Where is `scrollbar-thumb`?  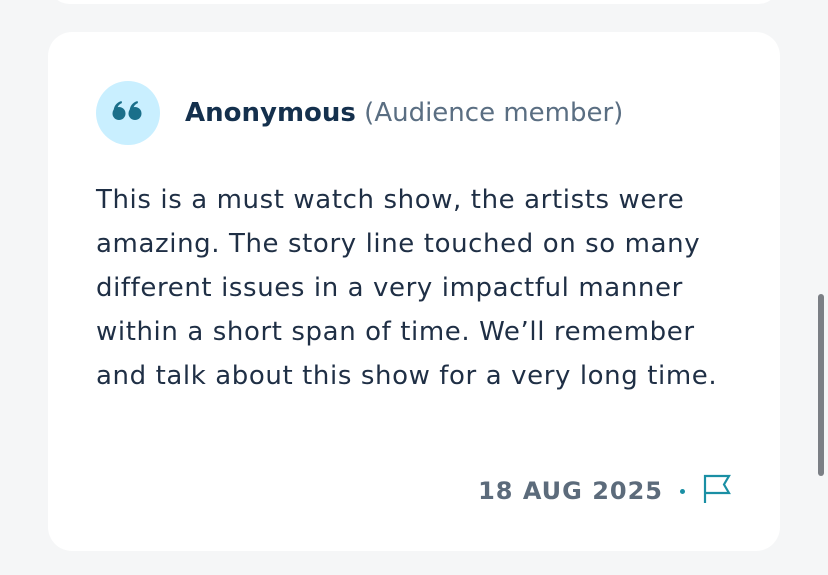
scrollbar-thumb is located at coordinates (821, 385).